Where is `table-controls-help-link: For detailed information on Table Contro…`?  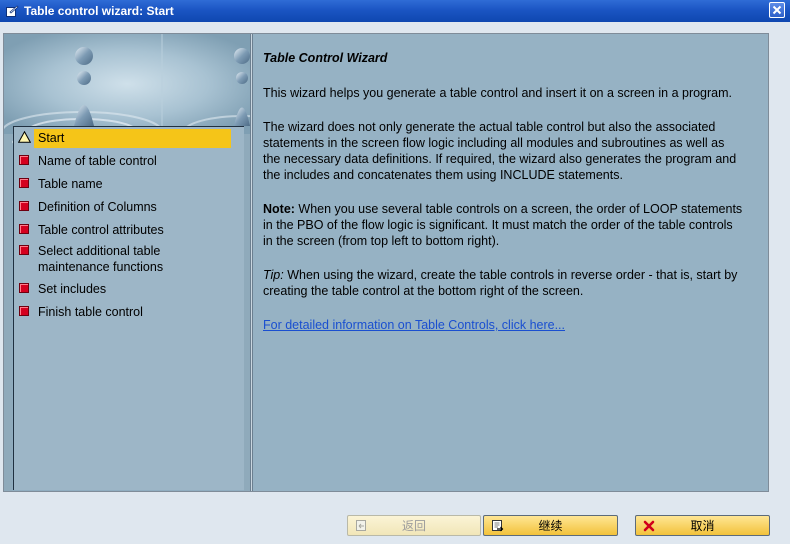 table-controls-help-link: For detailed information on Table Contro… is located at coordinates (414, 325).